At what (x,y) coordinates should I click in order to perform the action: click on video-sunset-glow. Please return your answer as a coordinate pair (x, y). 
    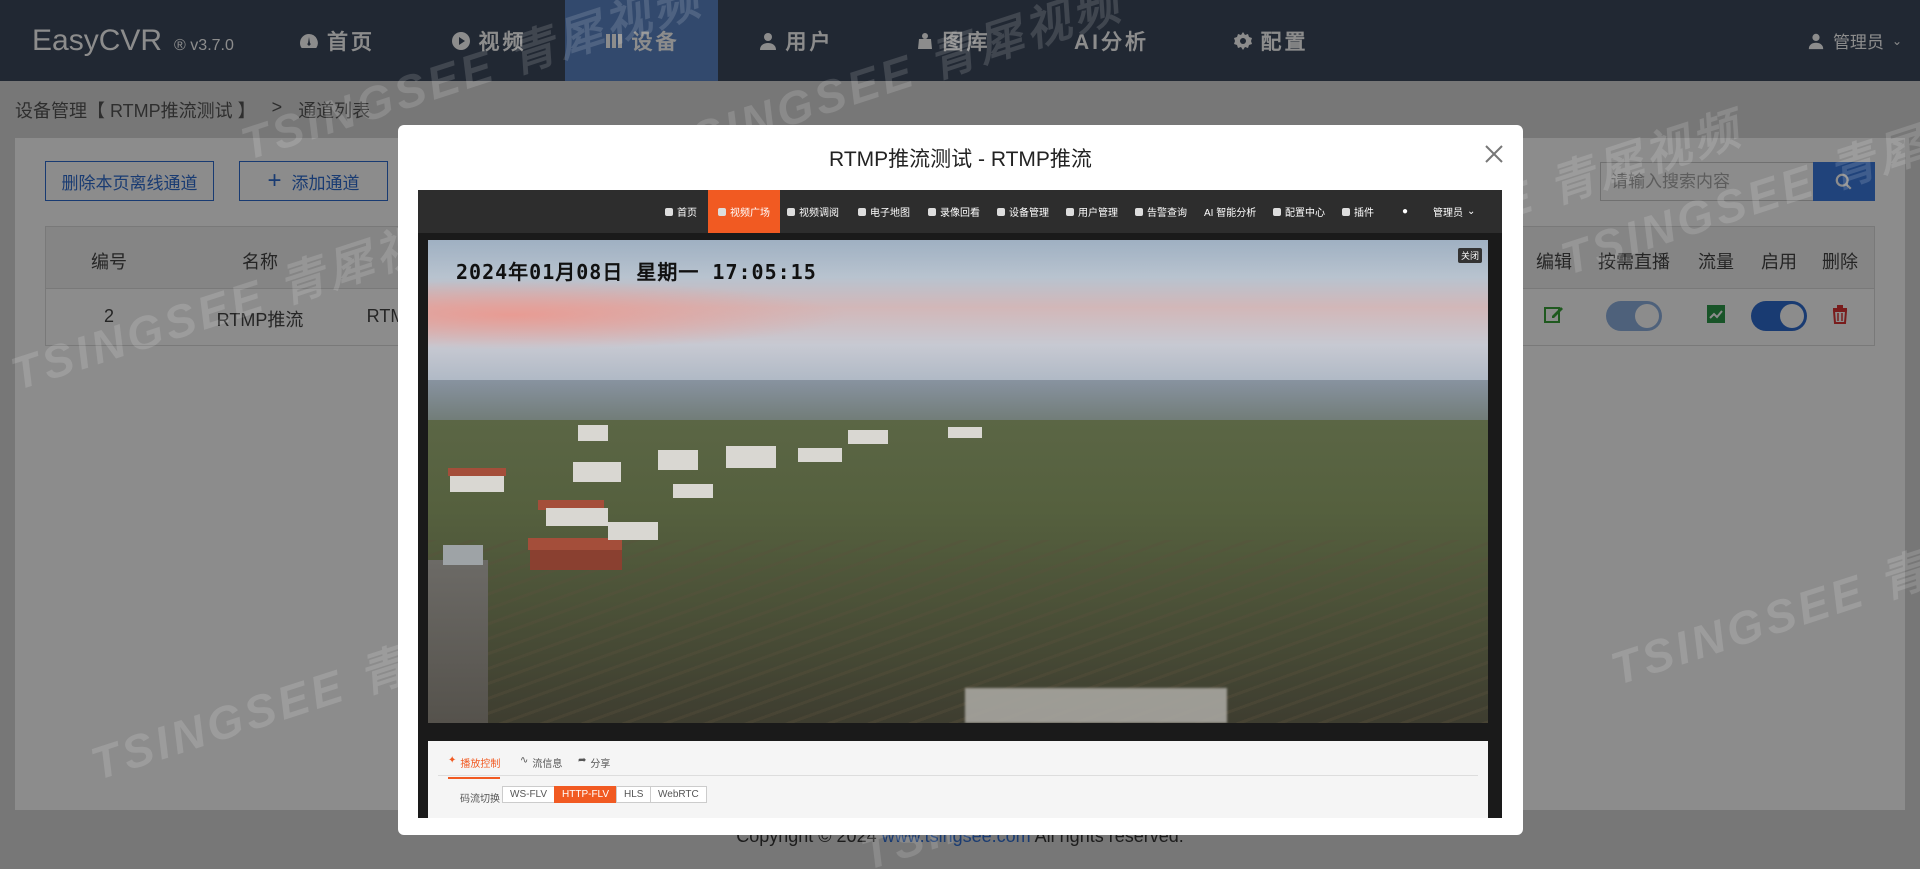
    Looking at the image, I should click on (638, 315).